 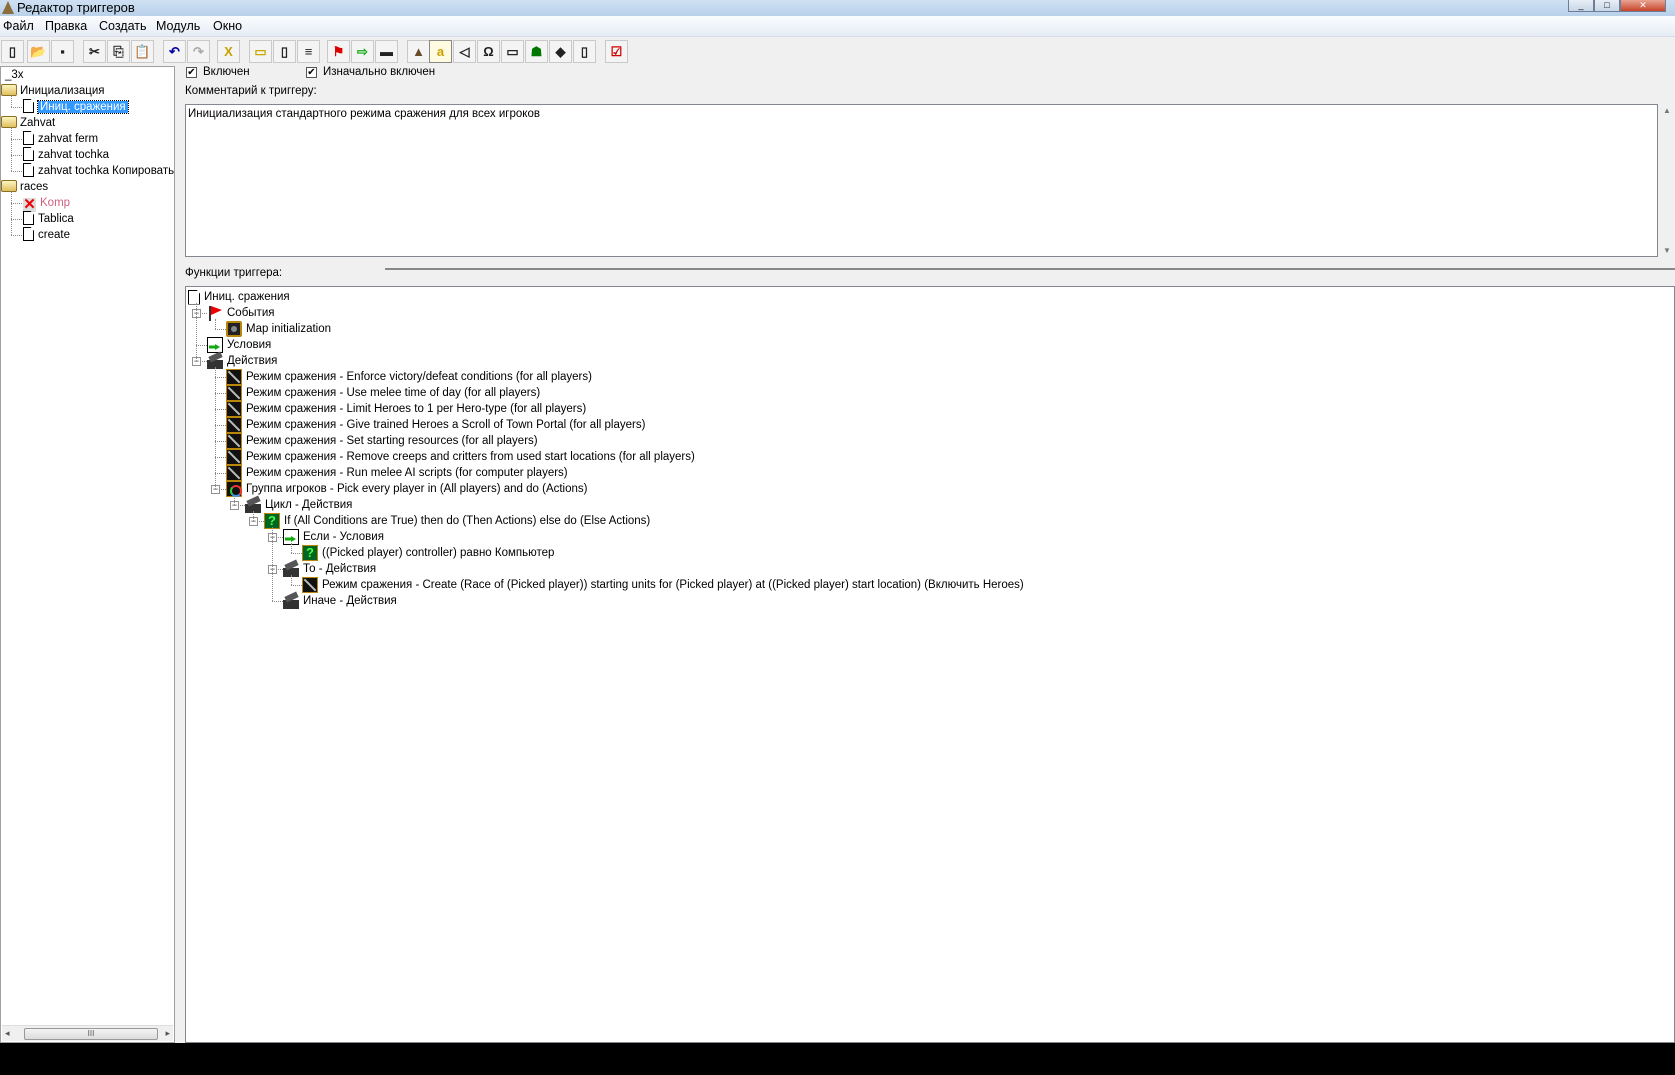 What do you see at coordinates (340, 601) in the screenshot?
I see `function-node: Иначе - Действия` at bounding box center [340, 601].